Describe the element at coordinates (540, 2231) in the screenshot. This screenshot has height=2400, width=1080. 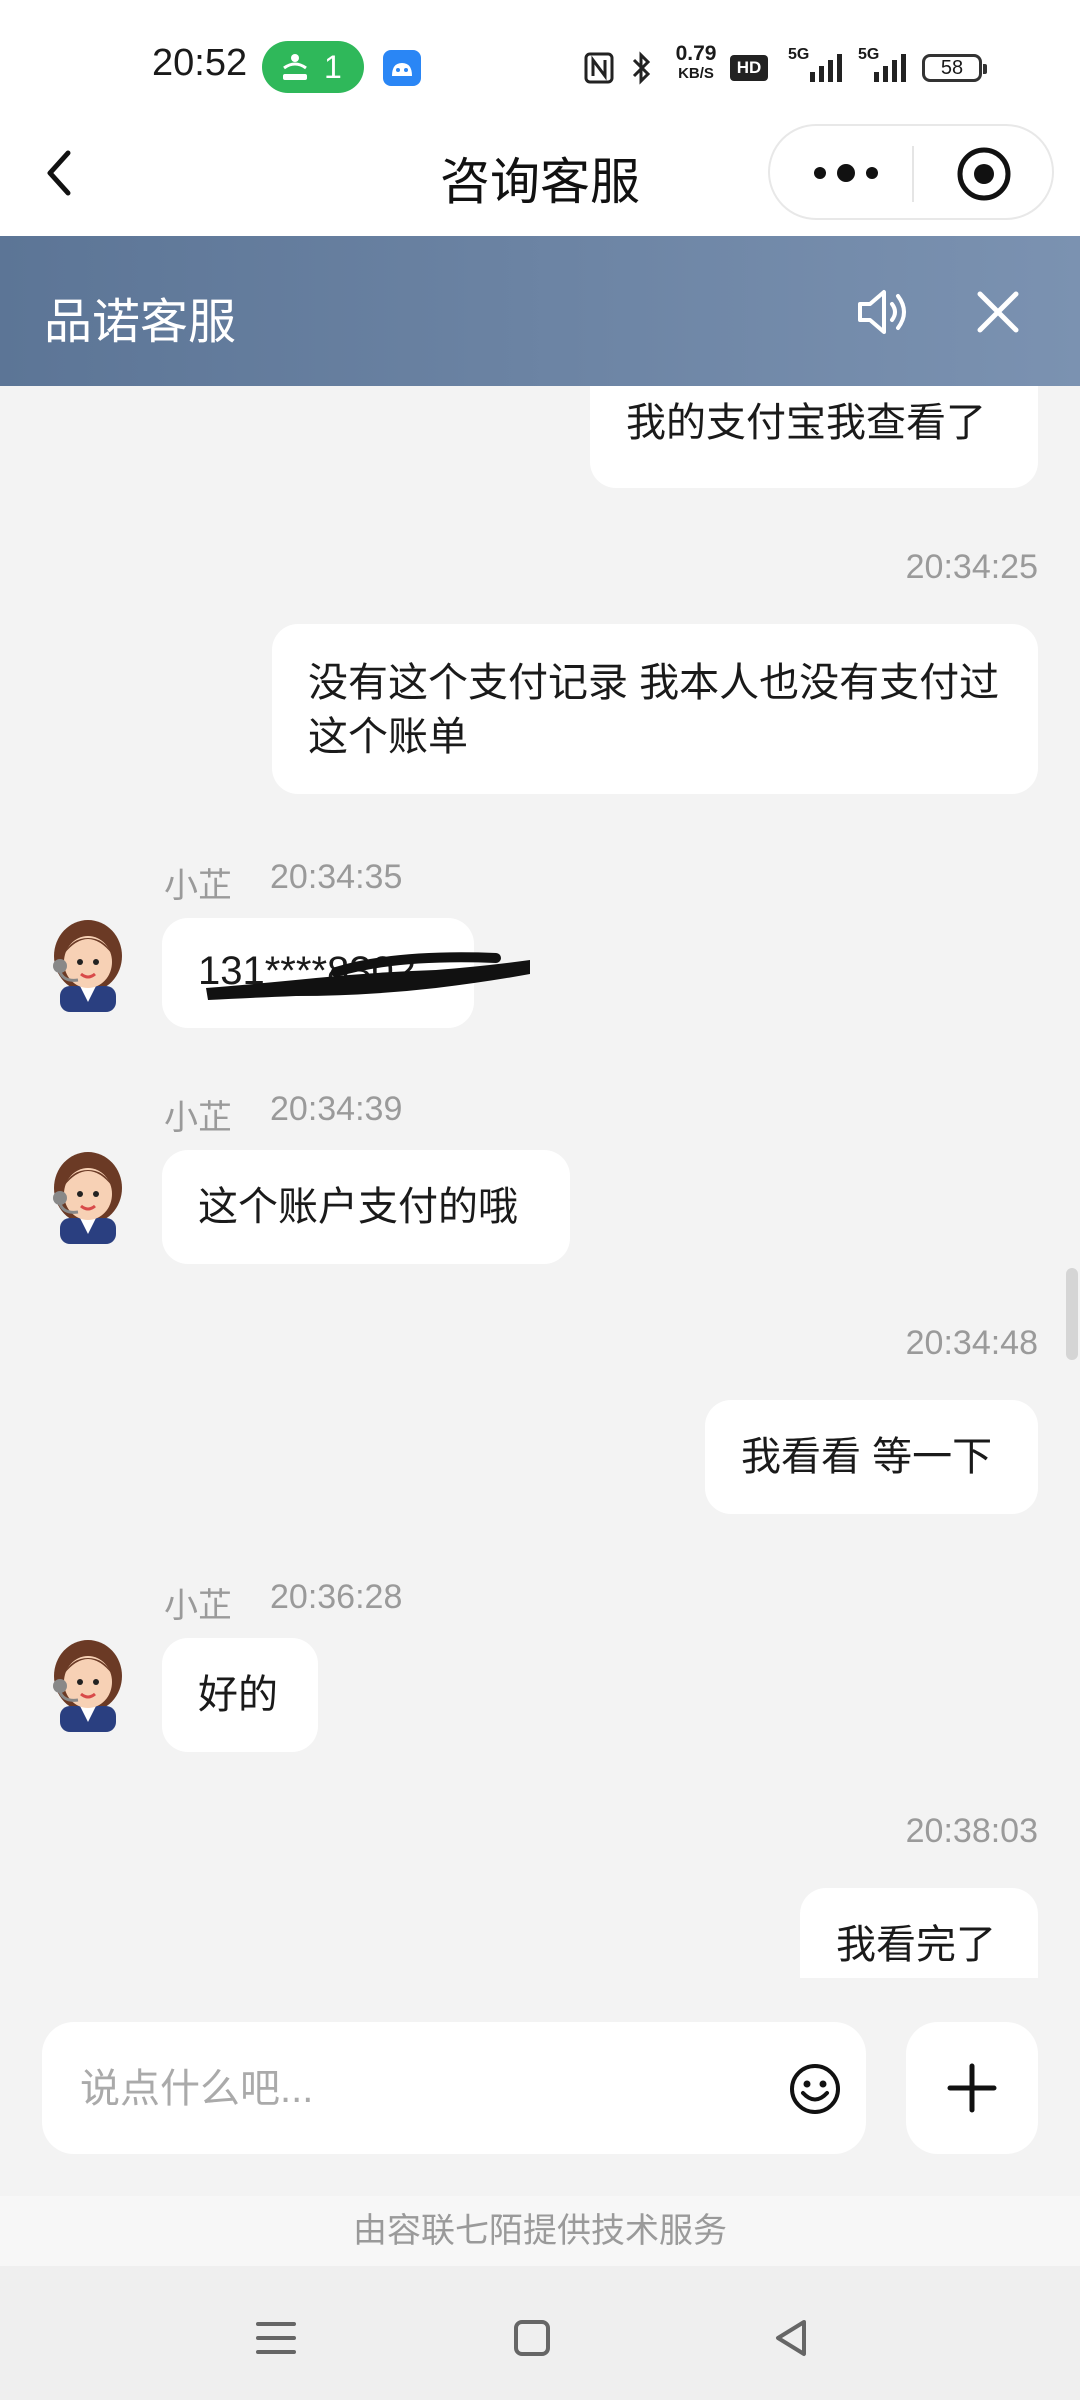
I see `powered-by-footer: 由容联七陌提供技术服务` at that location.